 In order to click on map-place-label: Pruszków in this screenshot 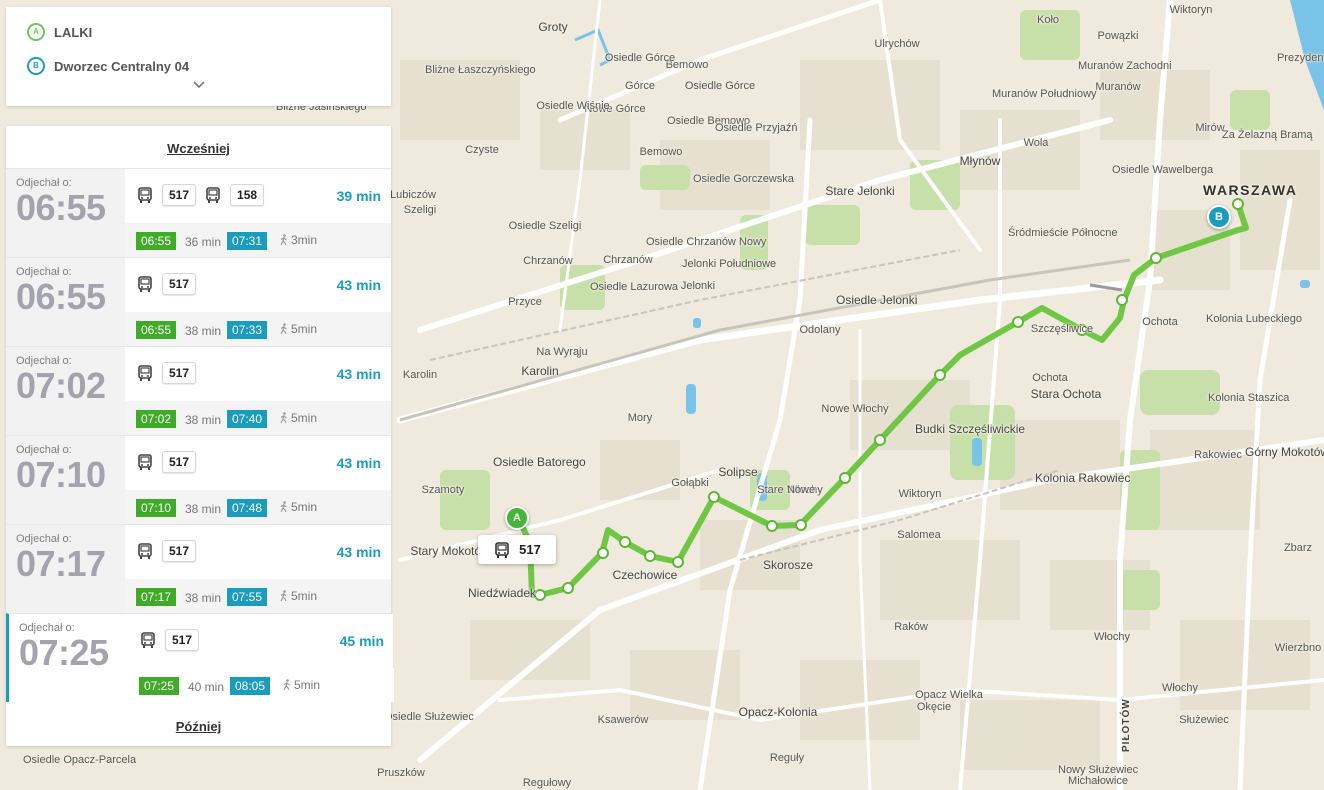, I will do `click(401, 773)`.